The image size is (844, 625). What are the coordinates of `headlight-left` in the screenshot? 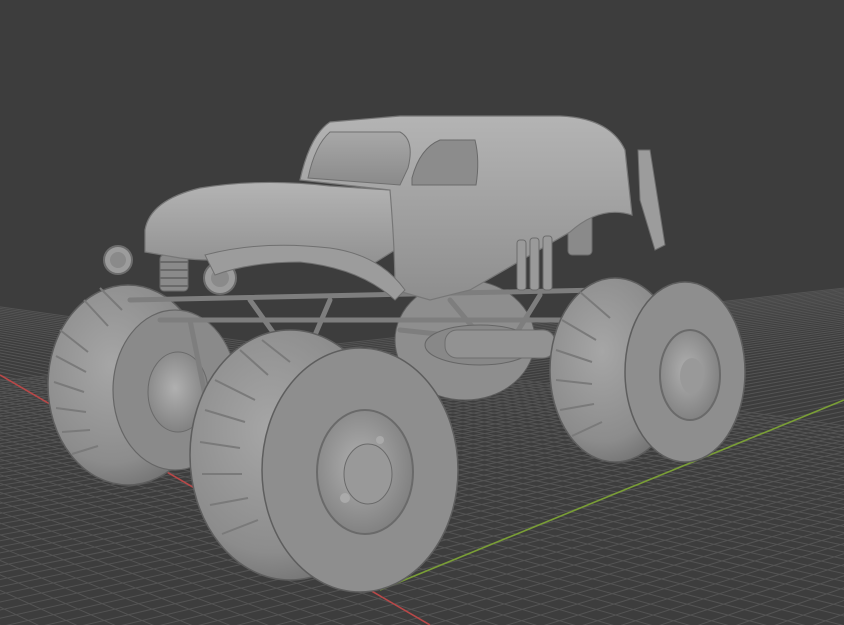 It's located at (118, 260).